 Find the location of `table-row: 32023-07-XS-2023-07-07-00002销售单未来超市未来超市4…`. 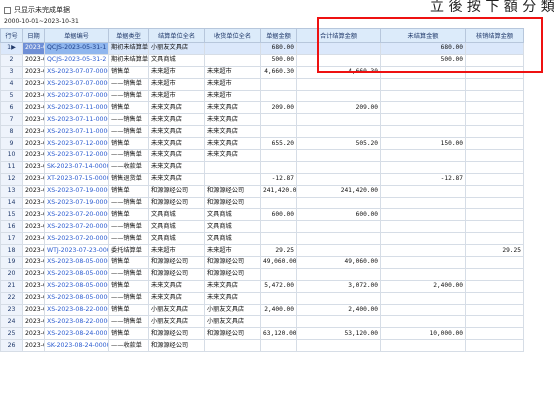

table-row: 32023-07-XS-2023-07-07-00002销售单未来超市未来超市4… is located at coordinates (262, 72).